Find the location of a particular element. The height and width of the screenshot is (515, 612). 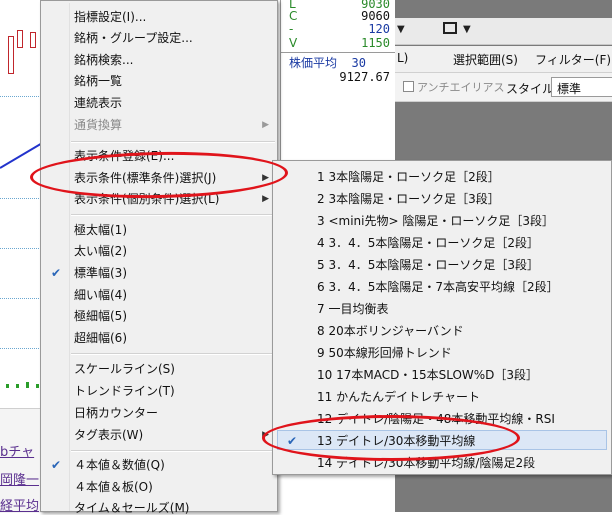

chart-link: bチャ is located at coordinates (17, 450).